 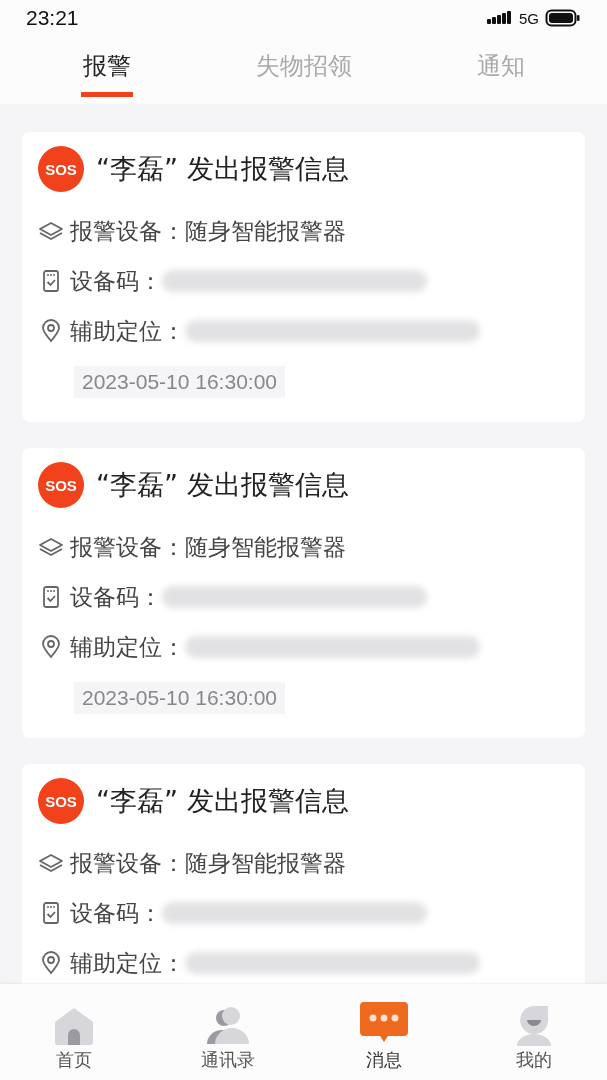 I want to click on nav-tab: 我的, so click(x=534, y=1038).